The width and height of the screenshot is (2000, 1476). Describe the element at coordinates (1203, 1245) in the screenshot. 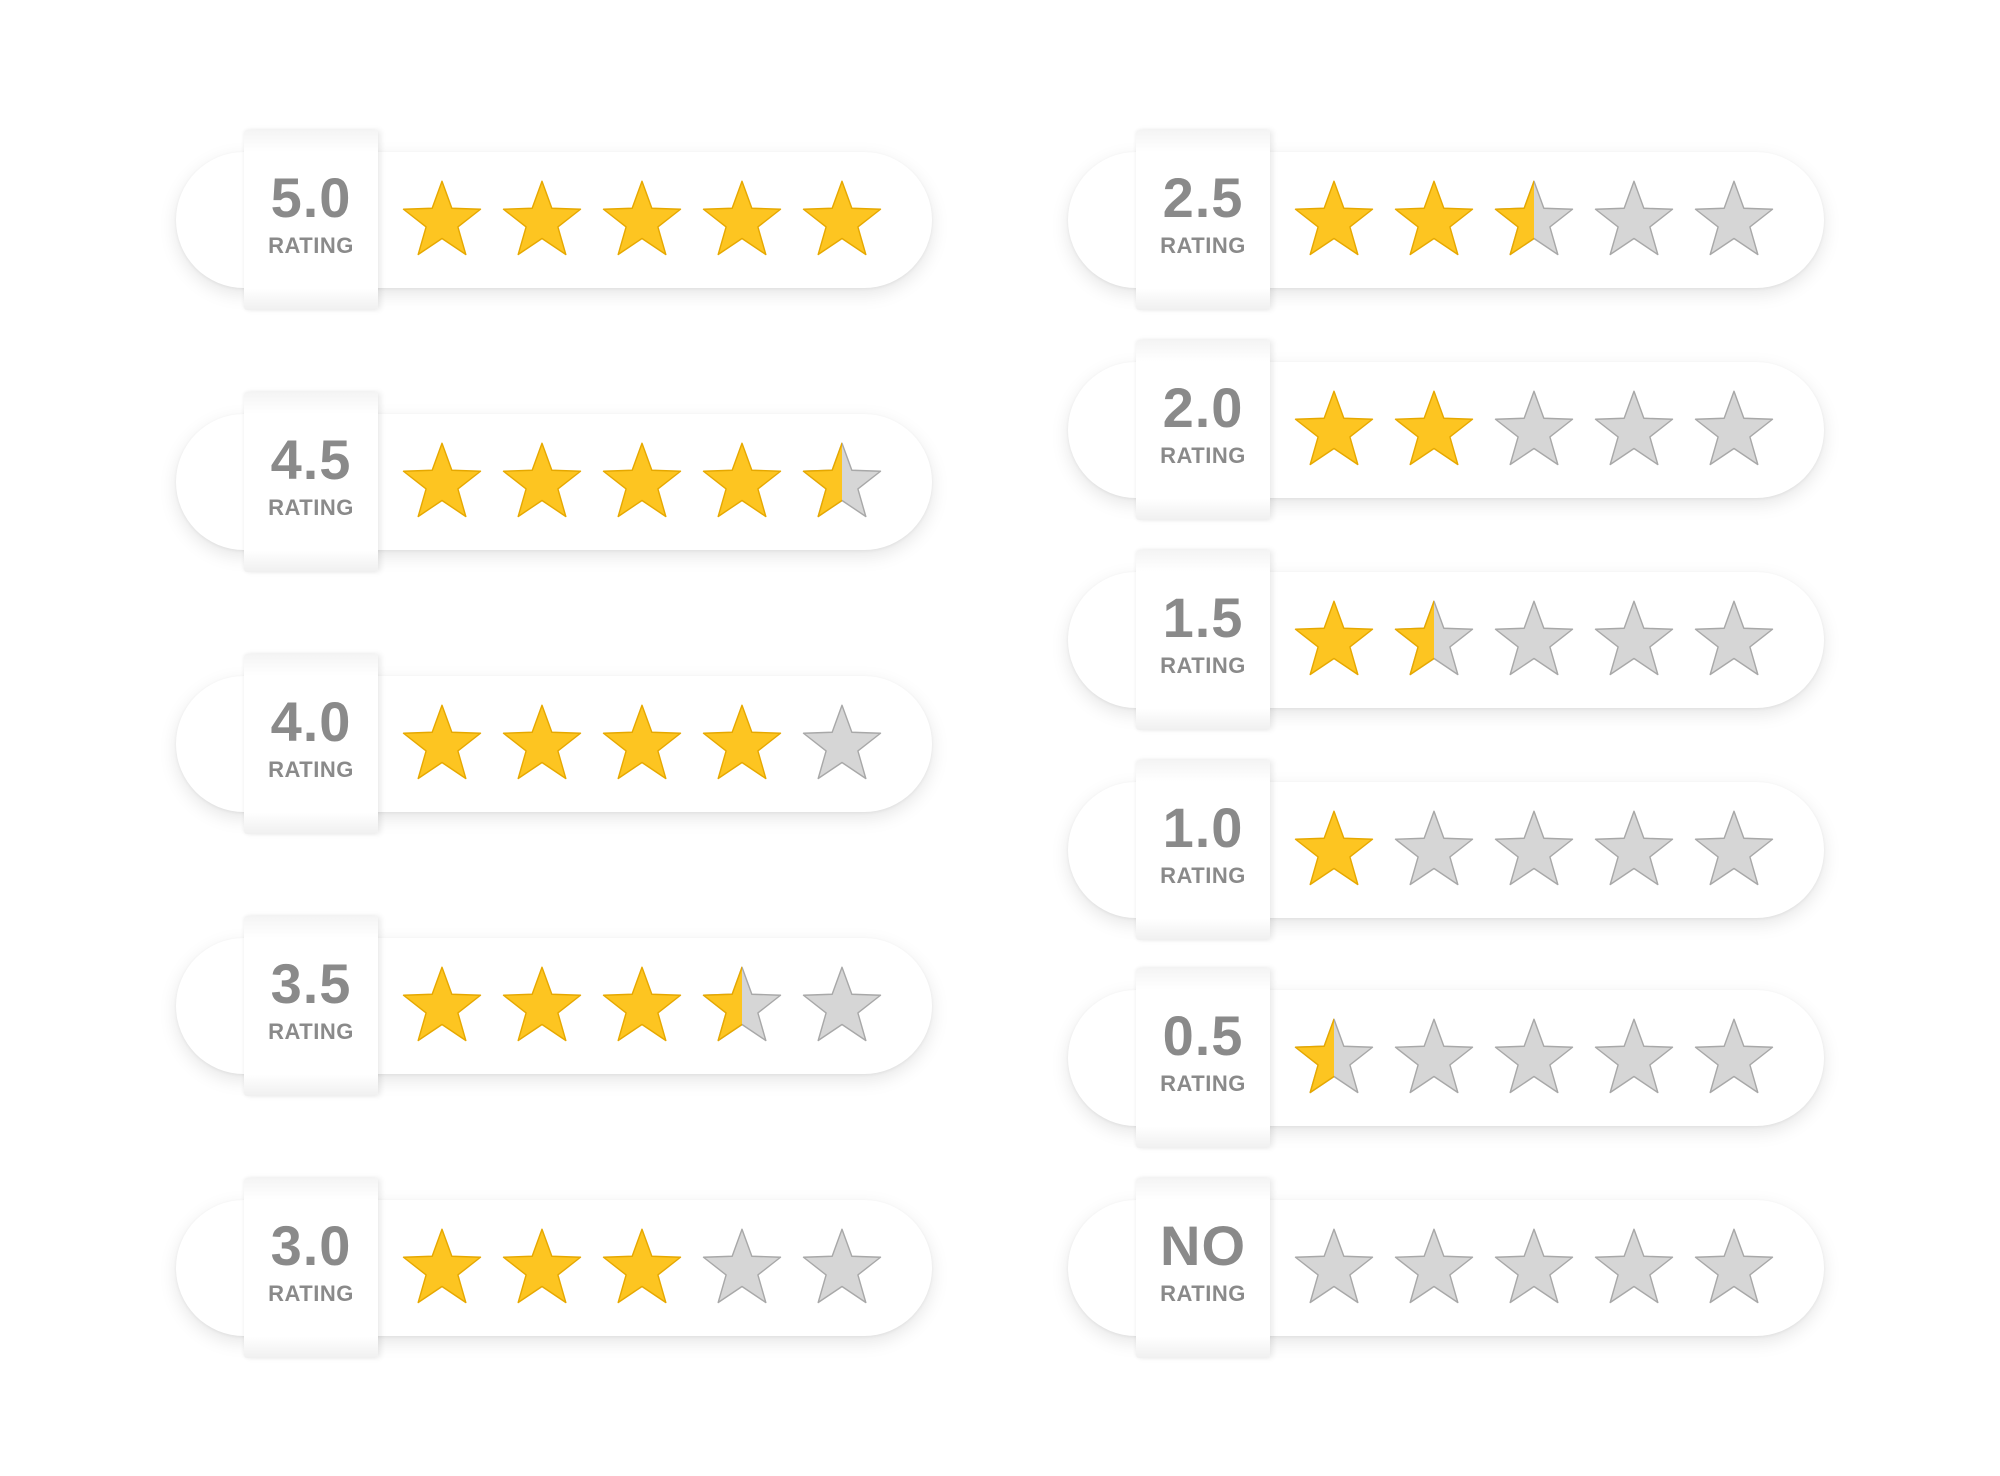

I see `rating-value: NO` at that location.